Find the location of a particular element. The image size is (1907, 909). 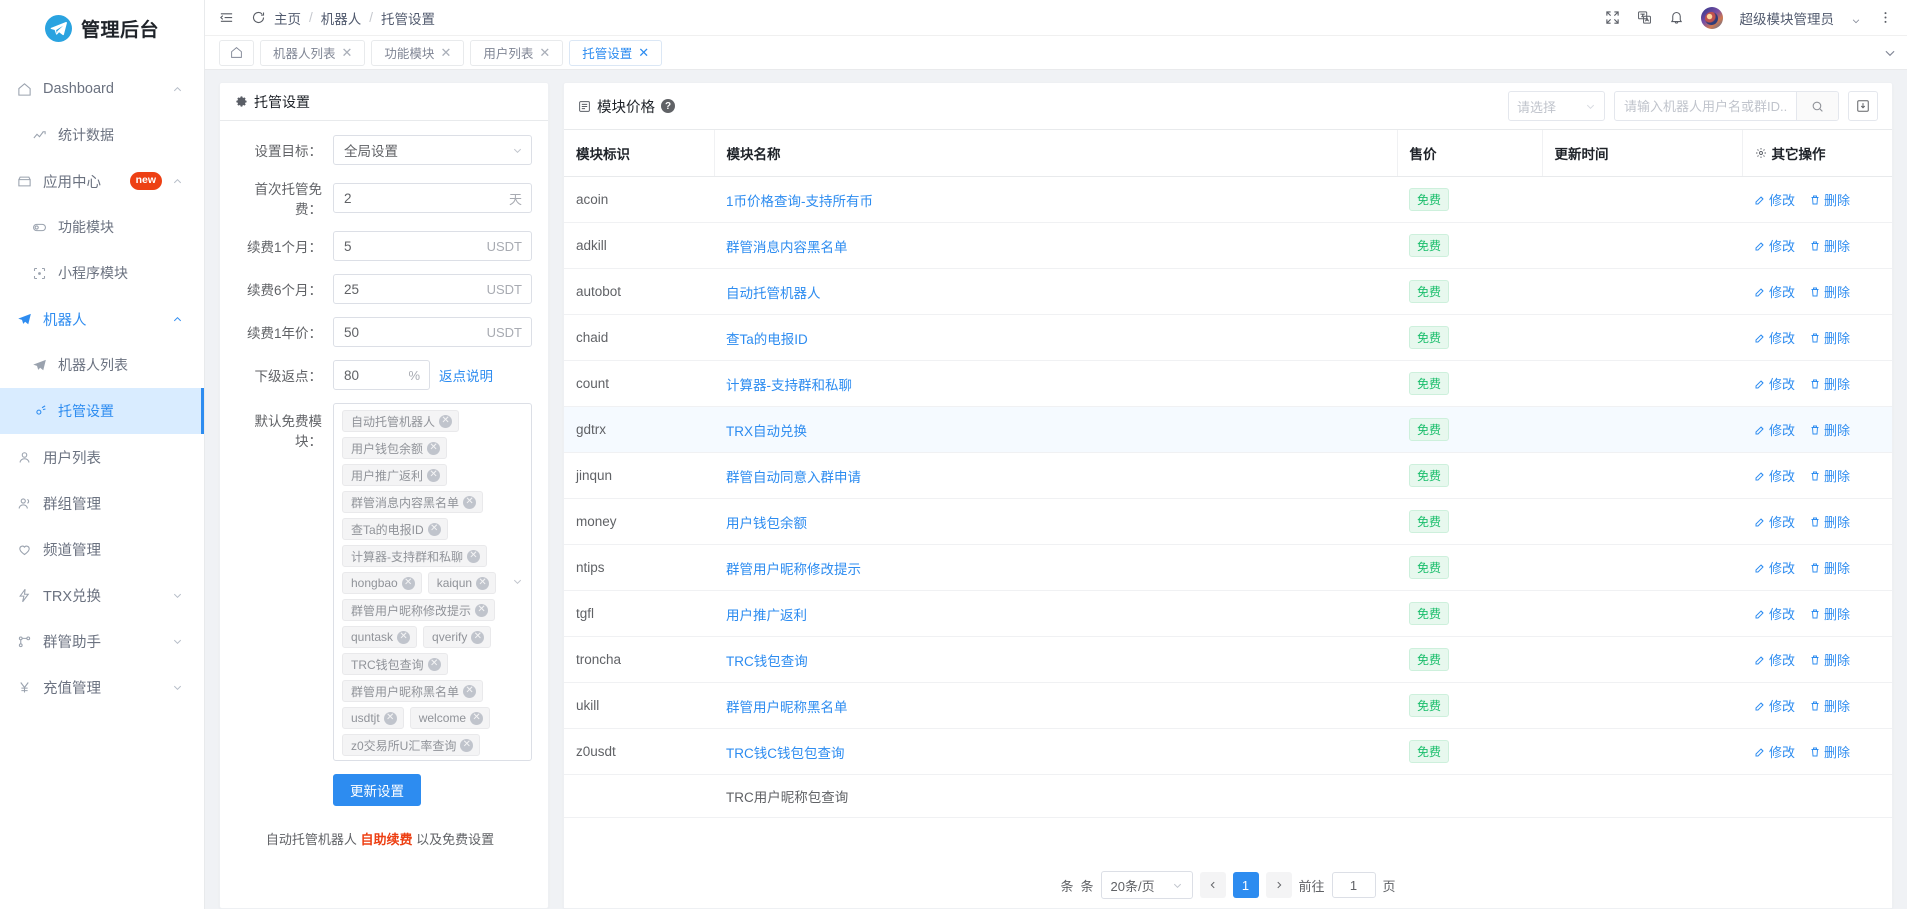

free-module-tag: 自动托管机器人 ✕ is located at coordinates (401, 421).